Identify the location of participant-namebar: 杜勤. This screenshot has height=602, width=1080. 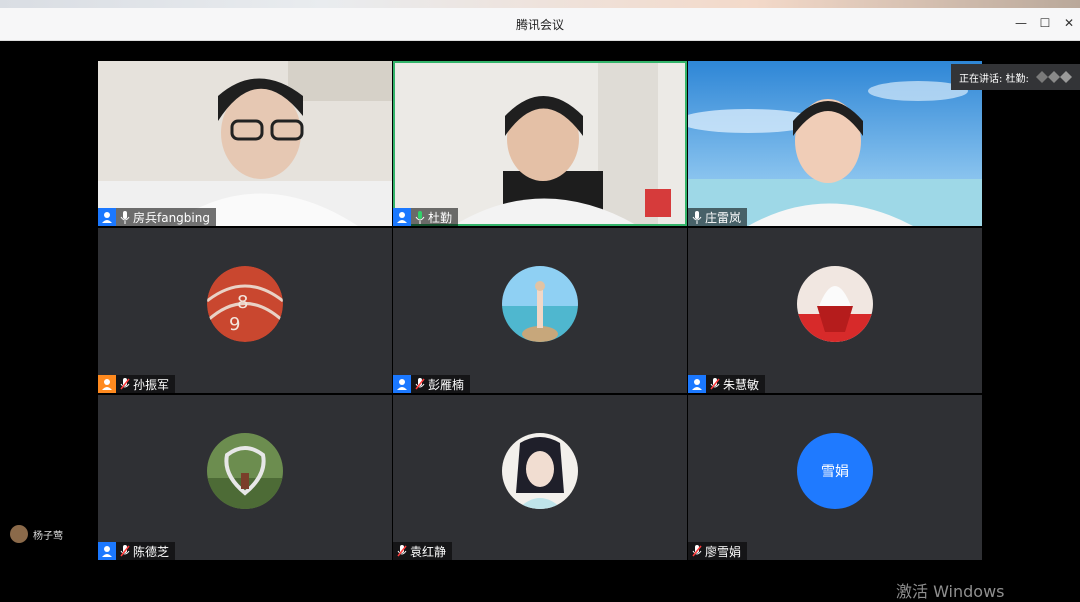
(426, 217).